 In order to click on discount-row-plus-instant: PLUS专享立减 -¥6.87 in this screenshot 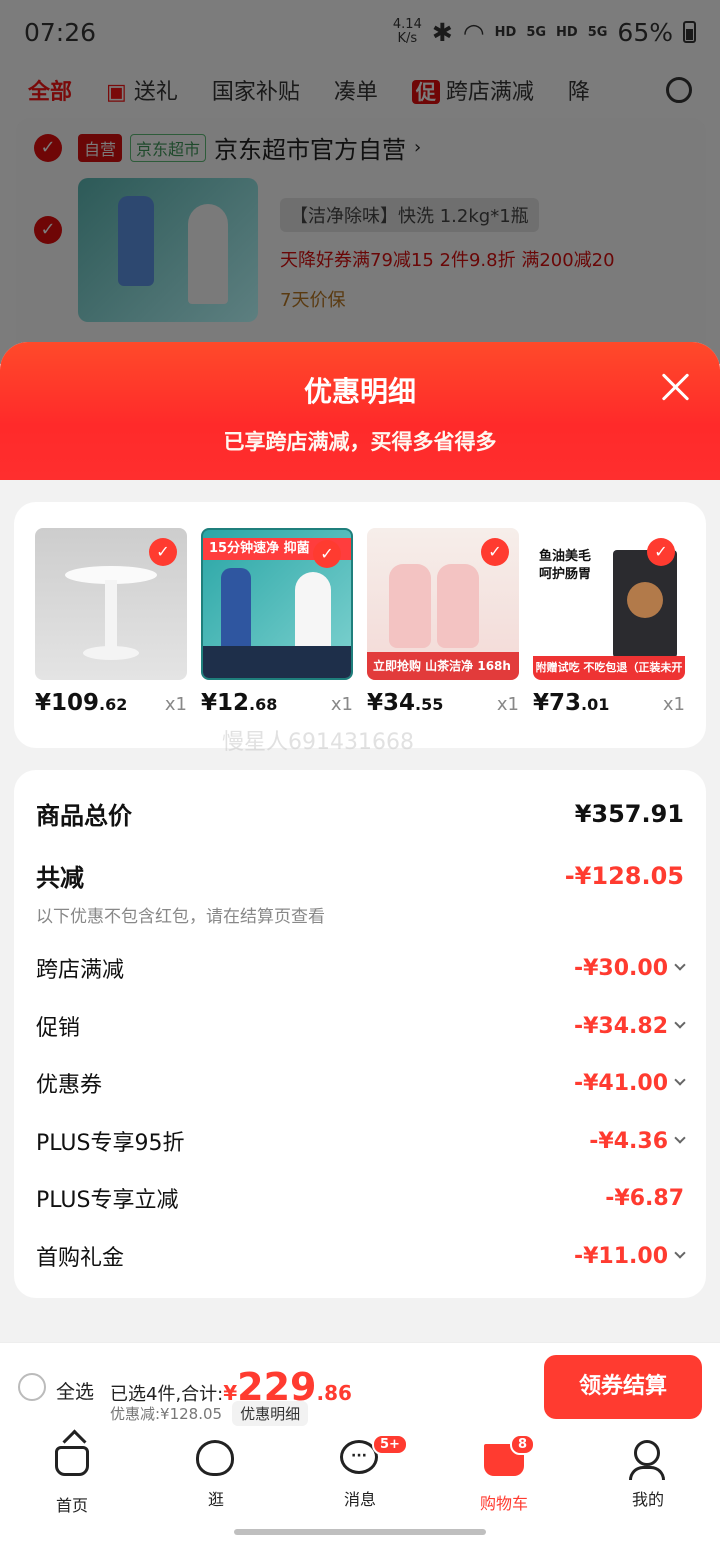, I will do `click(360, 1199)`.